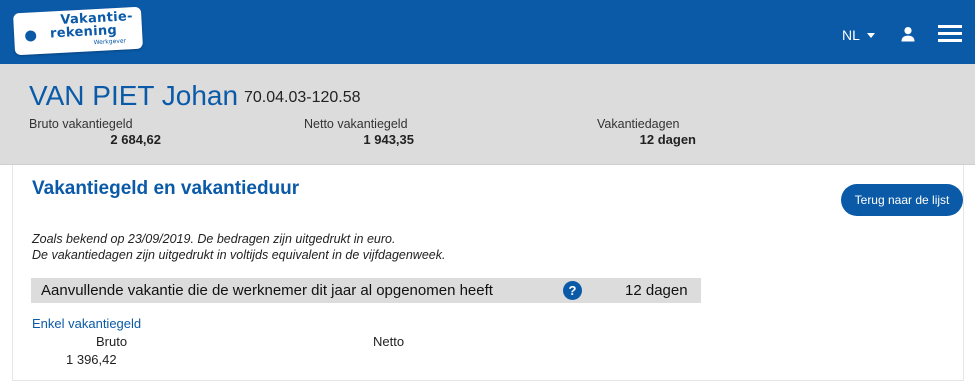  Describe the element at coordinates (166, 188) in the screenshot. I see `section-title: Vakantiegeld en vakantieduur` at that location.